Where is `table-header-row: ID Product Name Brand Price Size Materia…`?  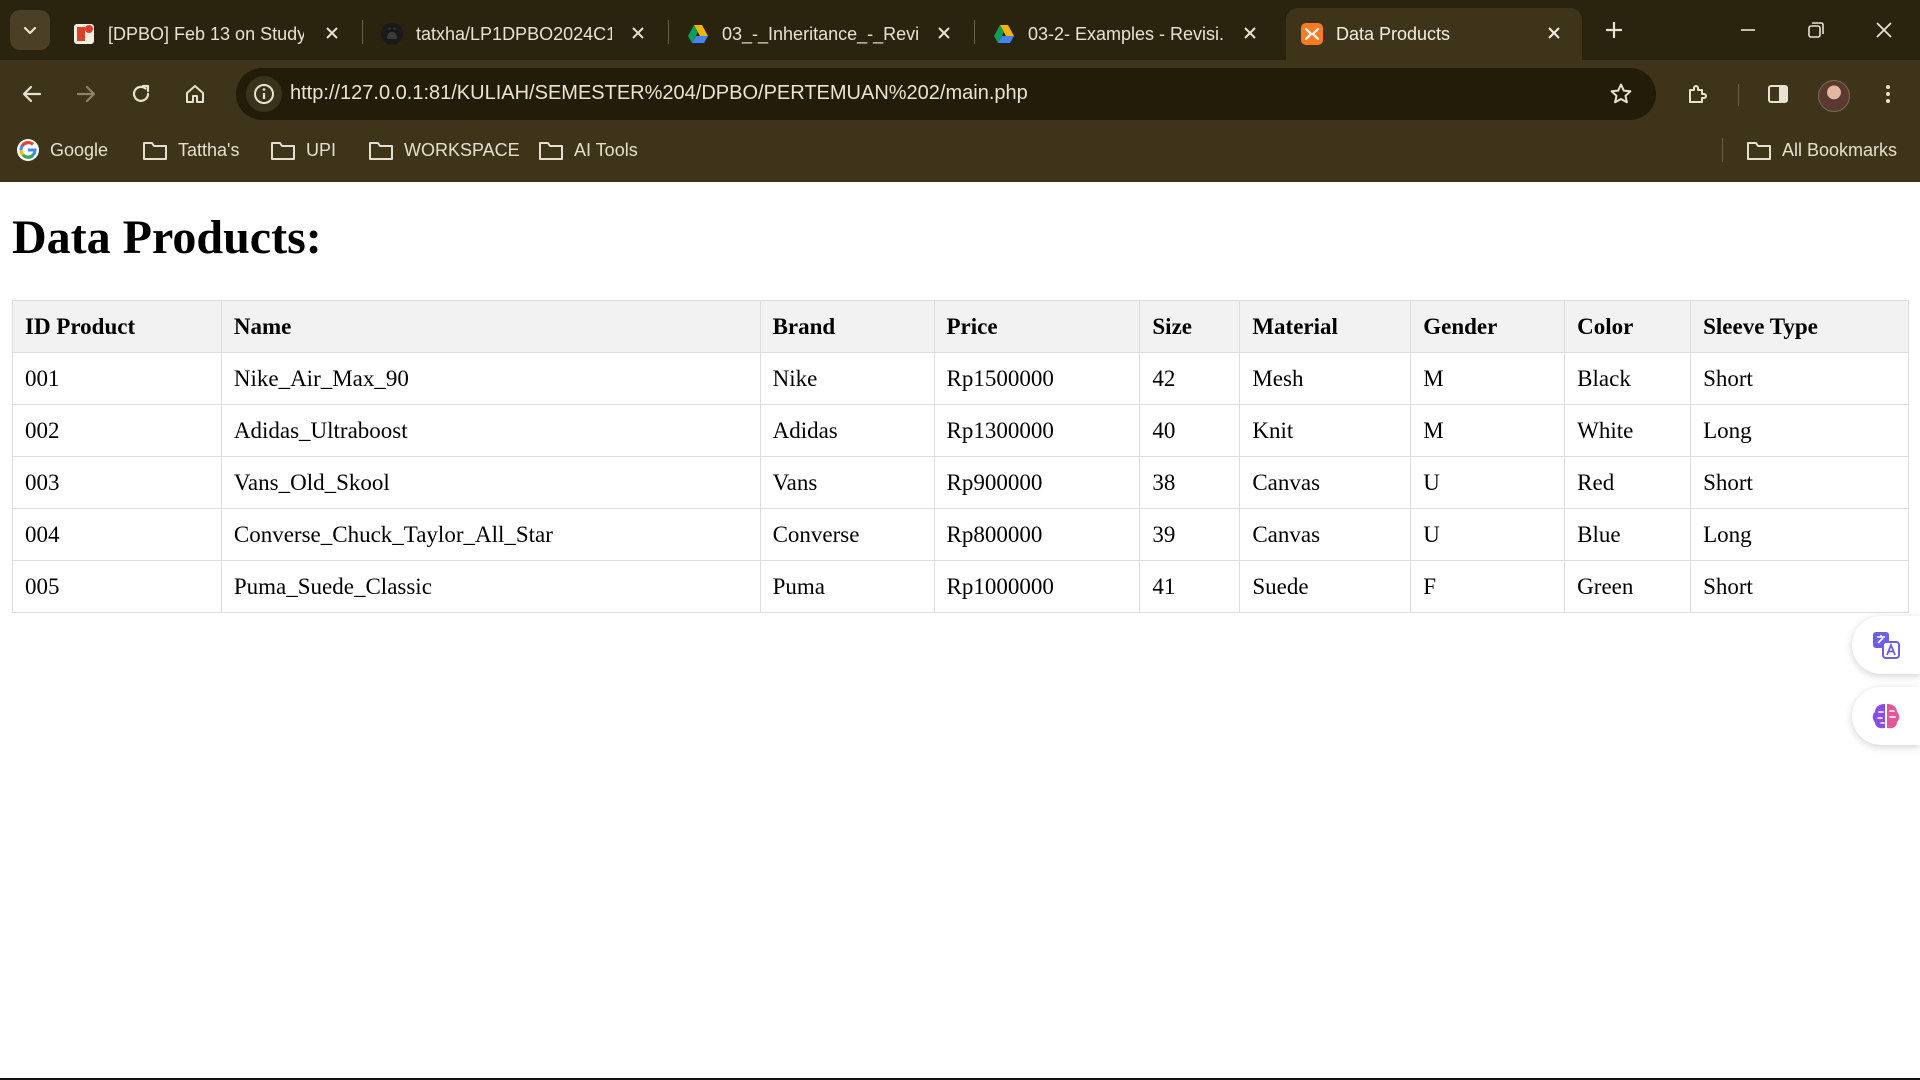 table-header-row: ID Product Name Brand Price Size Materia… is located at coordinates (960, 326).